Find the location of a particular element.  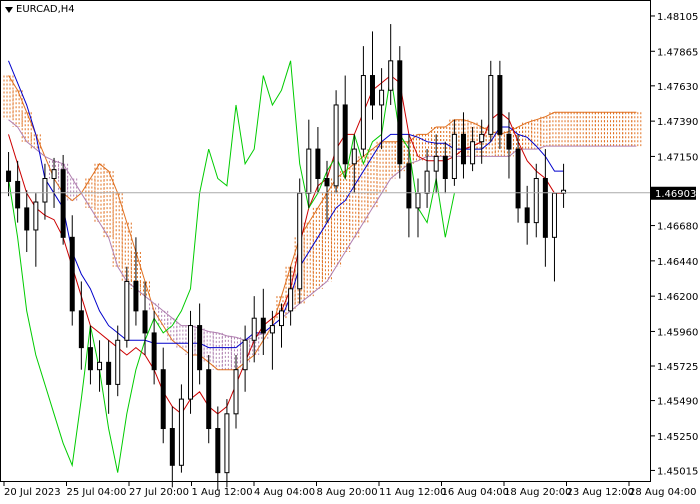

price-tick-label: 1.45490 is located at coordinates (677, 402).